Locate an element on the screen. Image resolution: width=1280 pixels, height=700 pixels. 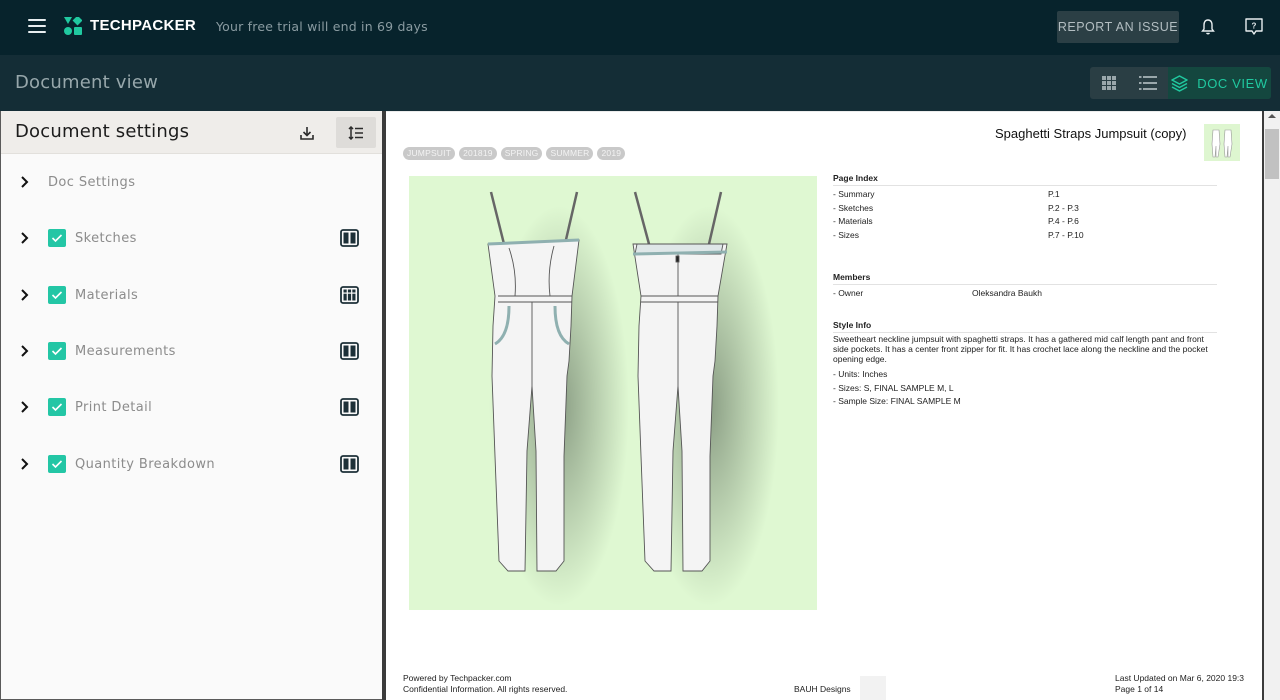
style-info-heading: Style Info is located at coordinates (1025, 326).